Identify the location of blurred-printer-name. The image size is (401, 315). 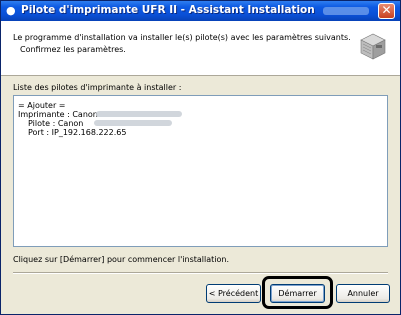
(139, 114).